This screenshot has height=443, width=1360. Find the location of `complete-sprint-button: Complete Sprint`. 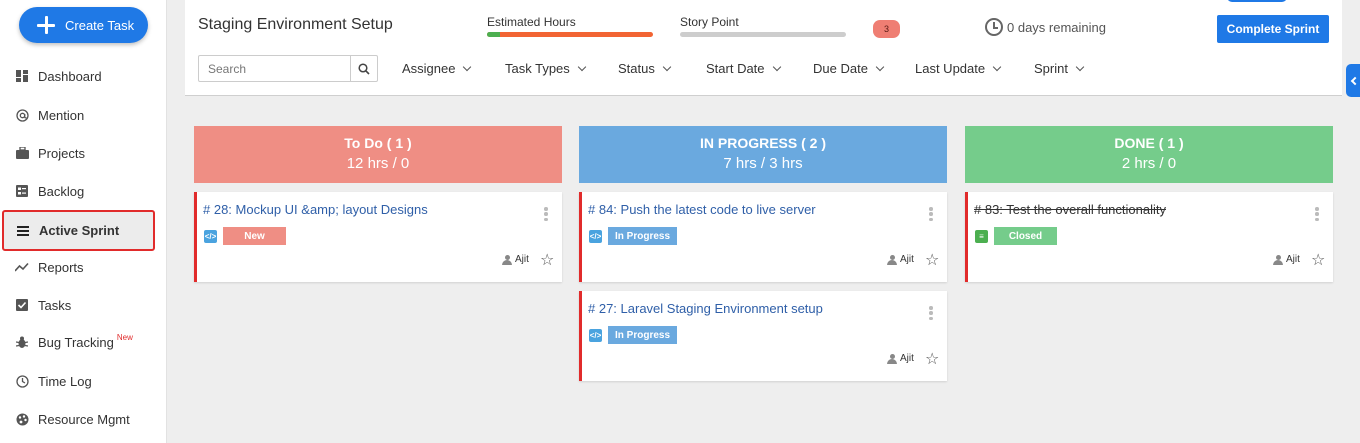

complete-sprint-button: Complete Sprint is located at coordinates (1273, 29).